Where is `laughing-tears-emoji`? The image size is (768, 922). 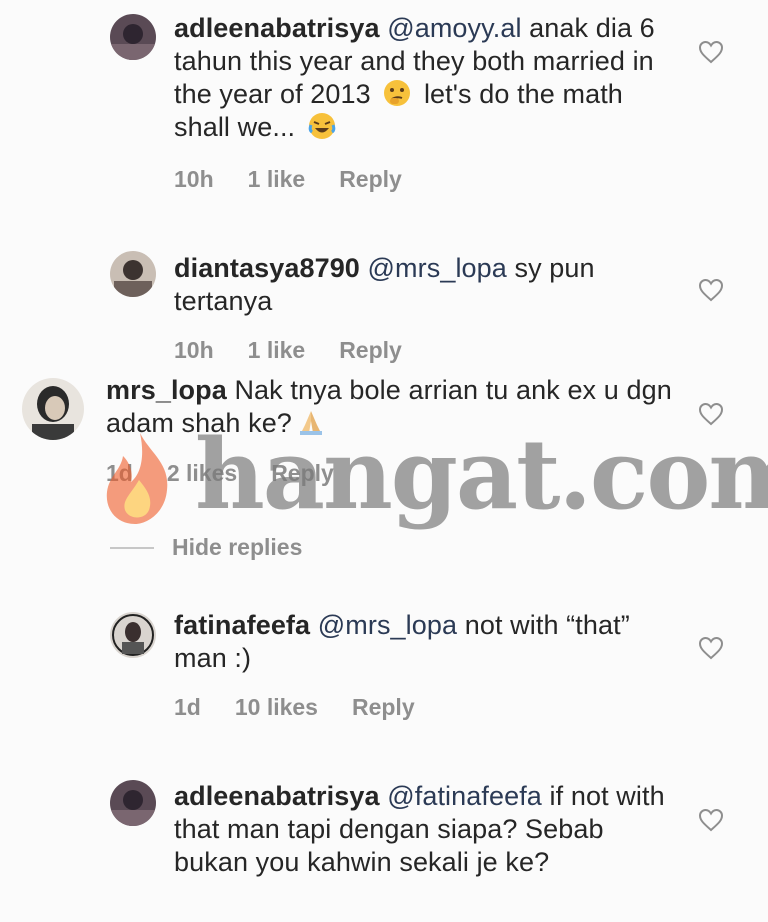
laughing-tears-emoji is located at coordinates (322, 126).